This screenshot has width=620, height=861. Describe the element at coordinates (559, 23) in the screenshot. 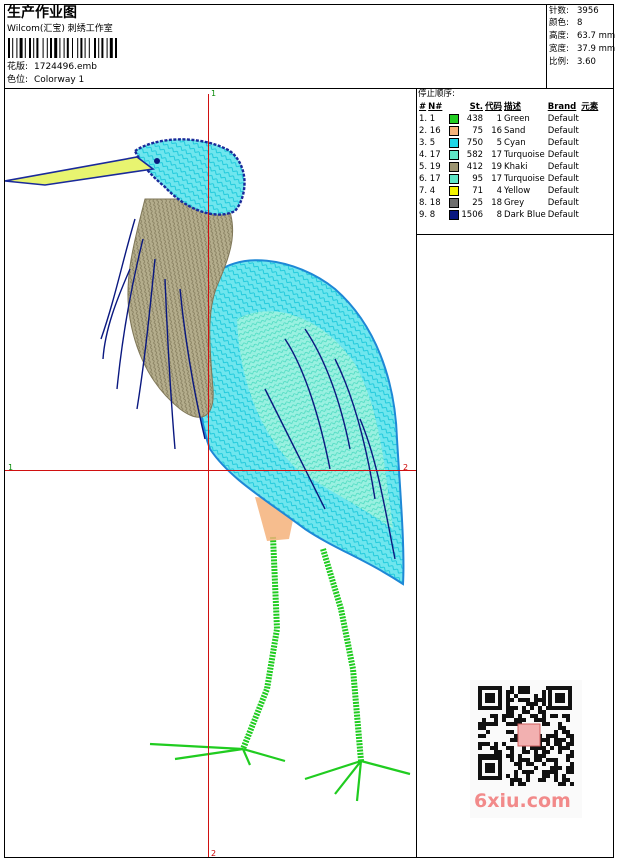

I see `colors-label: 颜色:` at that location.